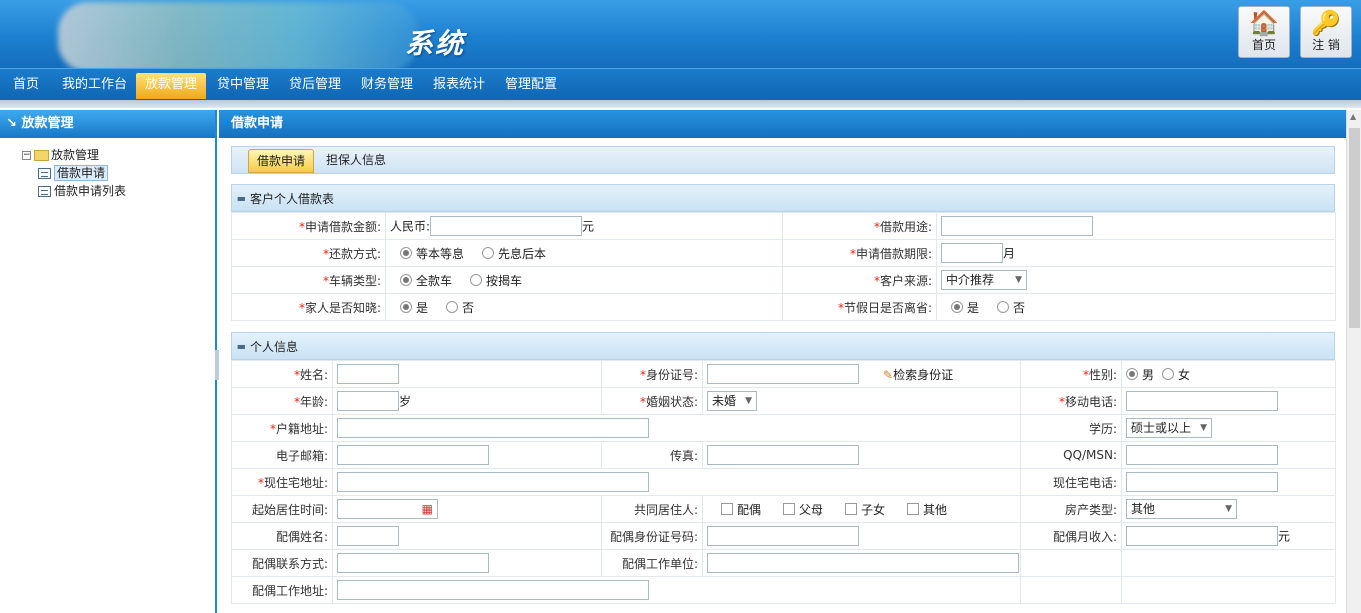  What do you see at coordinates (118, 155) in the screenshot?
I see `tree-root: − 放款管理` at bounding box center [118, 155].